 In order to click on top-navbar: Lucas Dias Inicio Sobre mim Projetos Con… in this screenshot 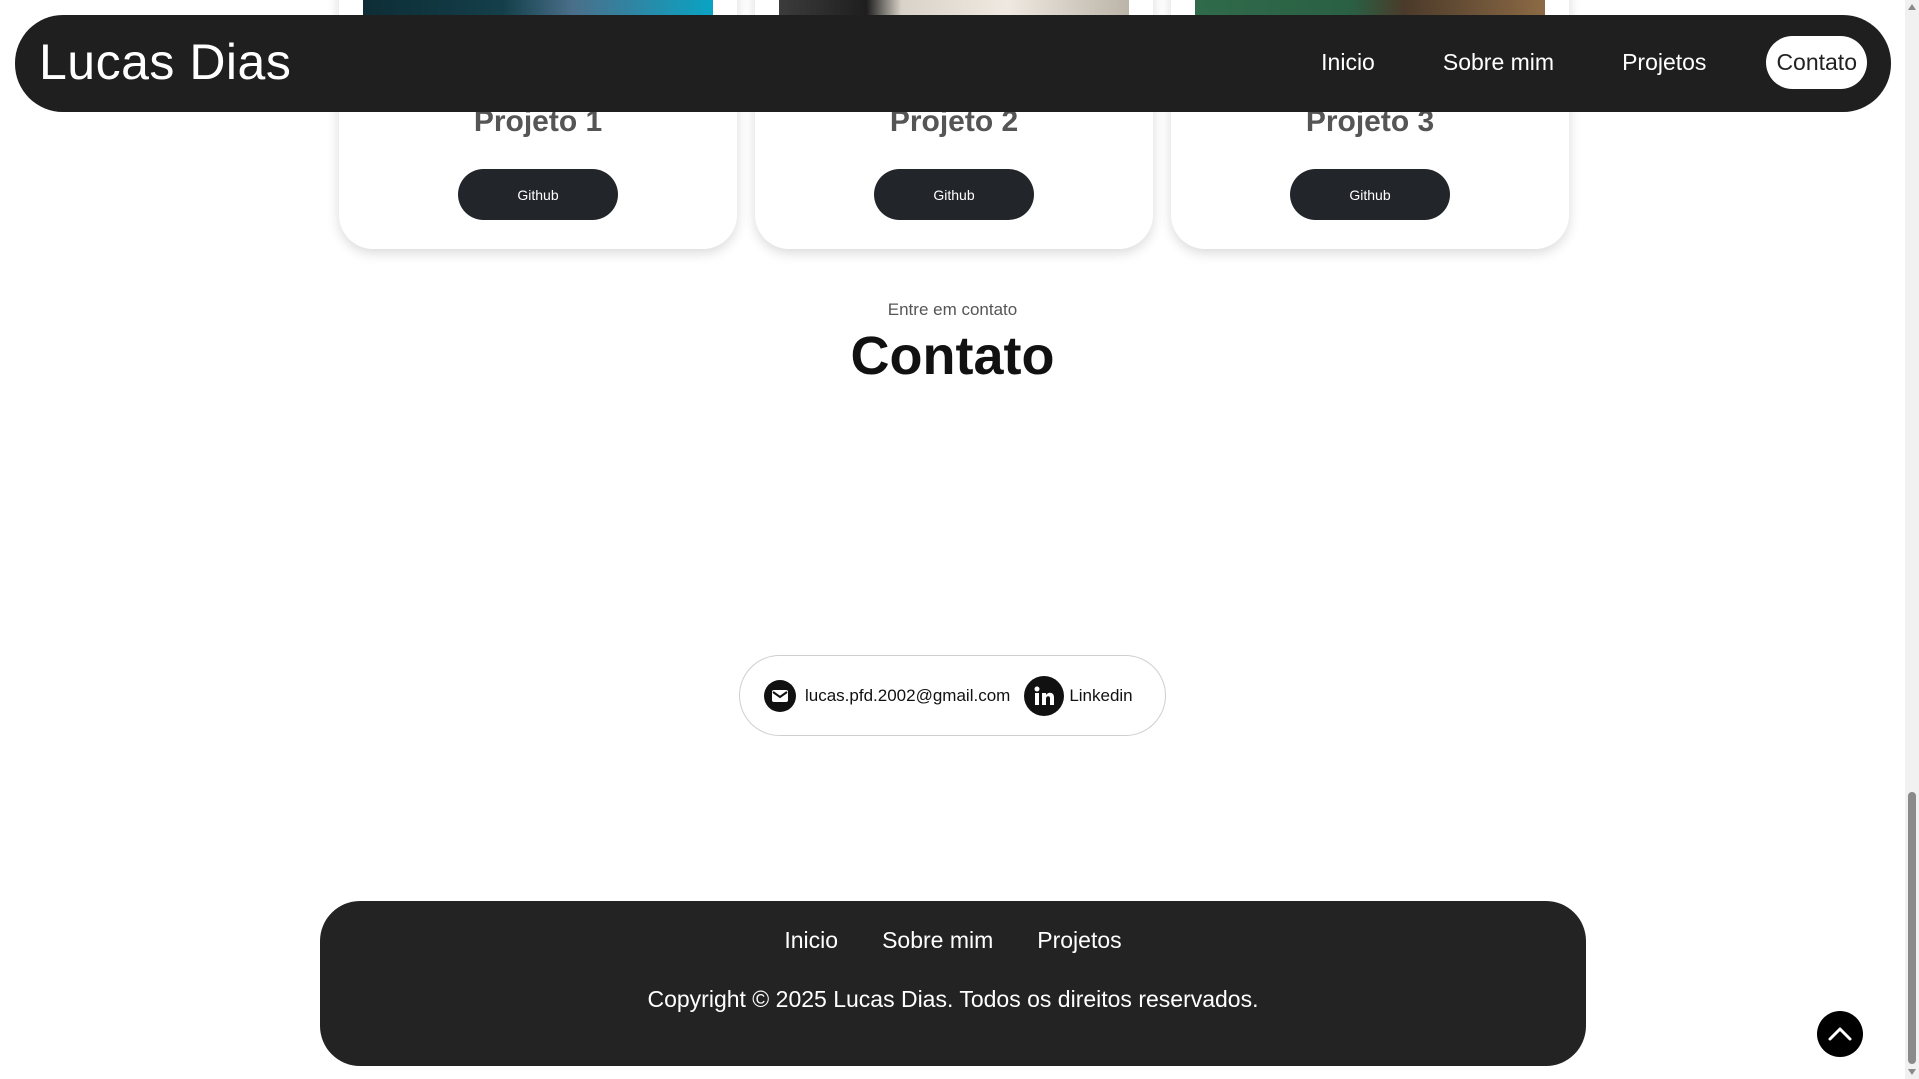, I will do `click(953, 63)`.